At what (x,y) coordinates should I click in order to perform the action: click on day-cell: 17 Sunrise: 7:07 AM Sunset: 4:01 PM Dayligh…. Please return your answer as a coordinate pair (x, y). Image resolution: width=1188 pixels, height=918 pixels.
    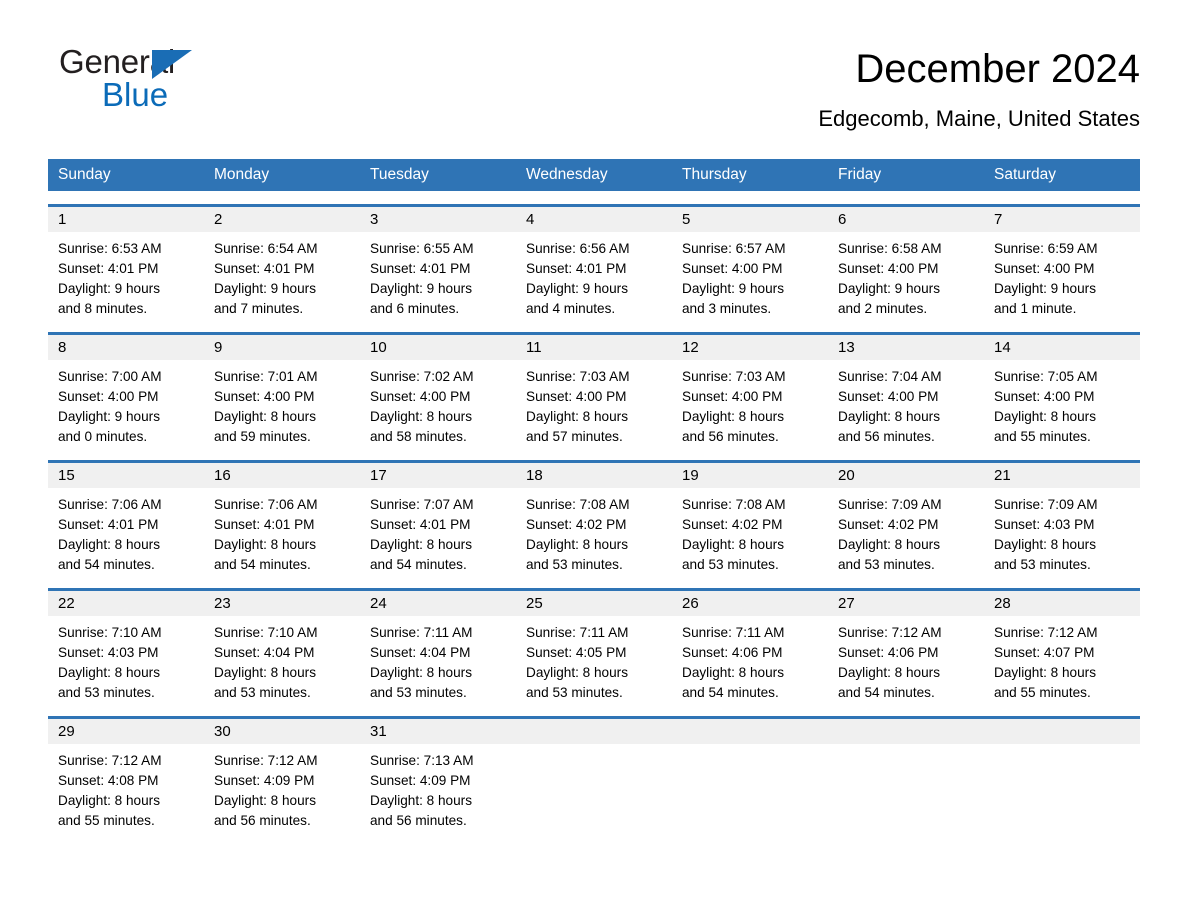
    Looking at the image, I should click on (438, 519).